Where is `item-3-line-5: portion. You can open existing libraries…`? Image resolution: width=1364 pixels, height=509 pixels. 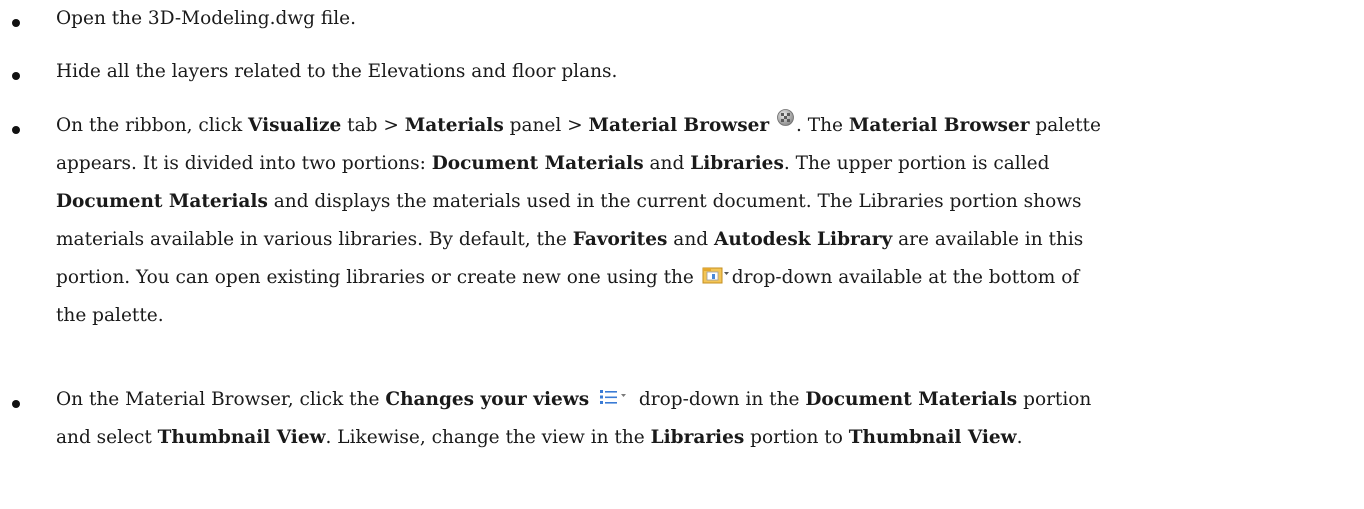
item-3-line-5: portion. You can open existing libraries… is located at coordinates (568, 277).